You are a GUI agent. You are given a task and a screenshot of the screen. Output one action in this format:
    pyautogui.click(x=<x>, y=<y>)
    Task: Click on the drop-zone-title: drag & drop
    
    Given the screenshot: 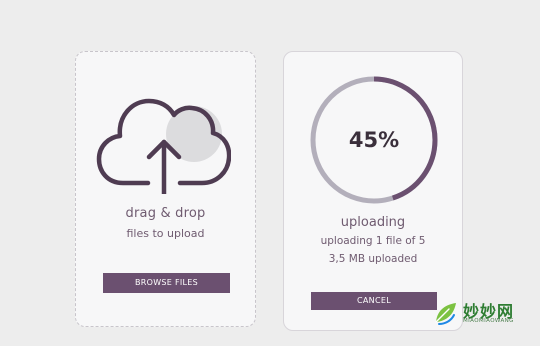 What is the action you would take?
    pyautogui.click(x=165, y=213)
    